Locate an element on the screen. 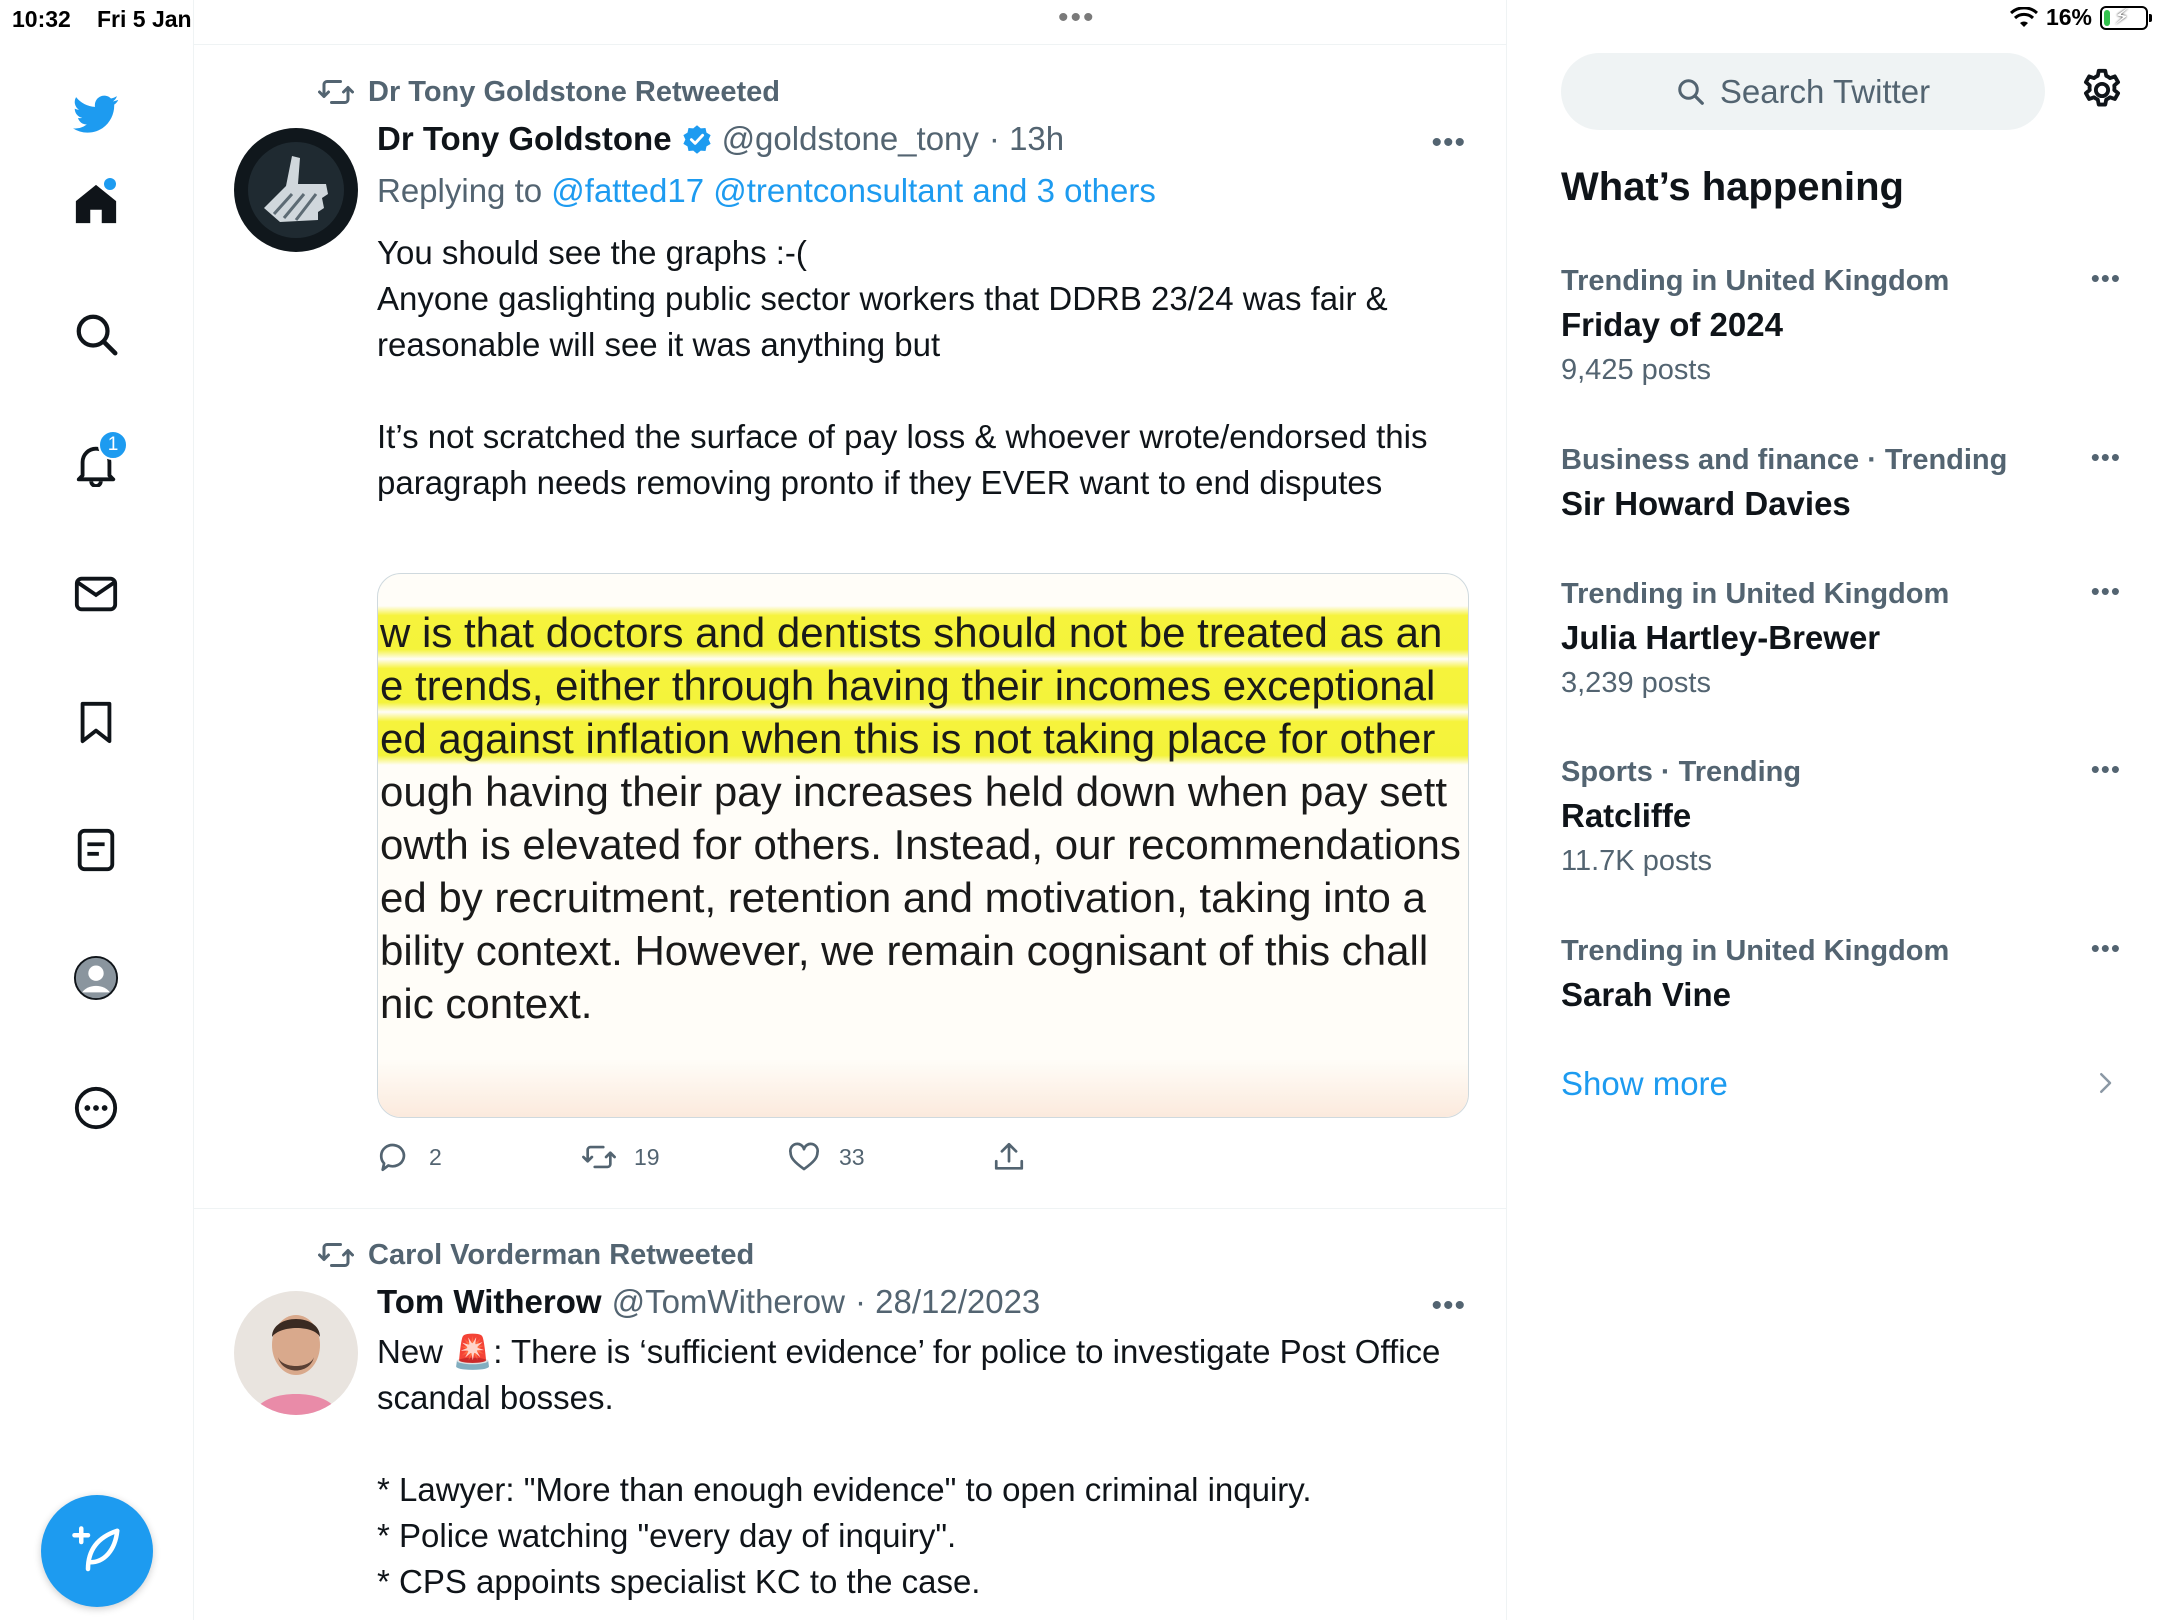 Image resolution: width=2160 pixels, height=1620 pixels. trend-post-count: 9,425 posts is located at coordinates (1636, 370).